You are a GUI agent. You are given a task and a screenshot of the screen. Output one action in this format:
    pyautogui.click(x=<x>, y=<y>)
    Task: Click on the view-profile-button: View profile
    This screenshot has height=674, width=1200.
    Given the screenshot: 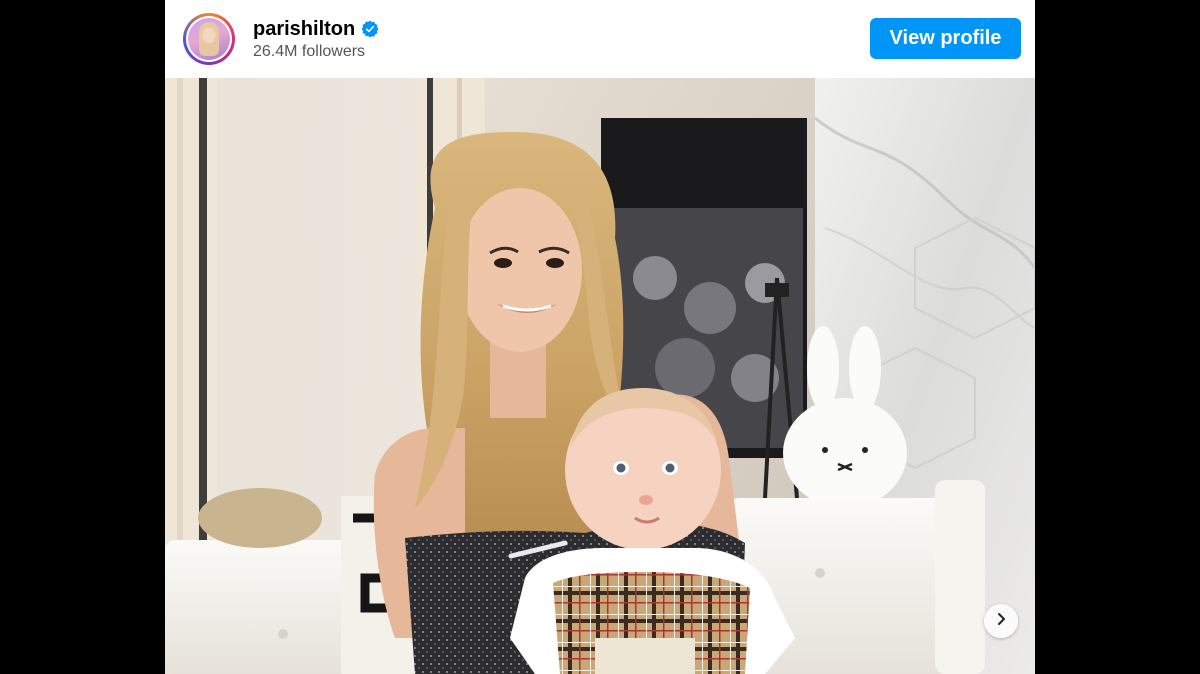 What is the action you would take?
    pyautogui.click(x=945, y=38)
    